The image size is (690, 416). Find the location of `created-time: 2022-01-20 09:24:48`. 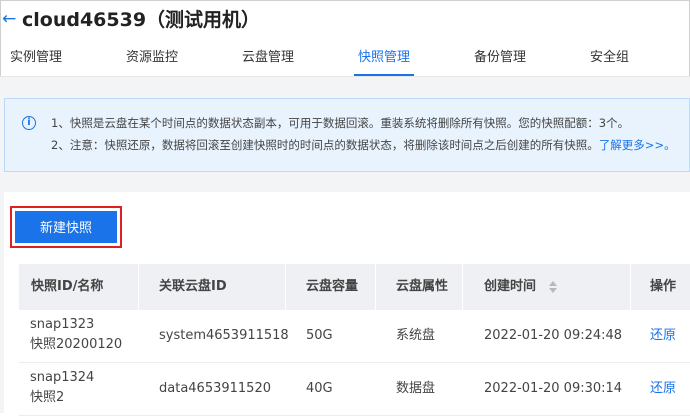

created-time: 2022-01-20 09:24:48 is located at coordinates (553, 335).